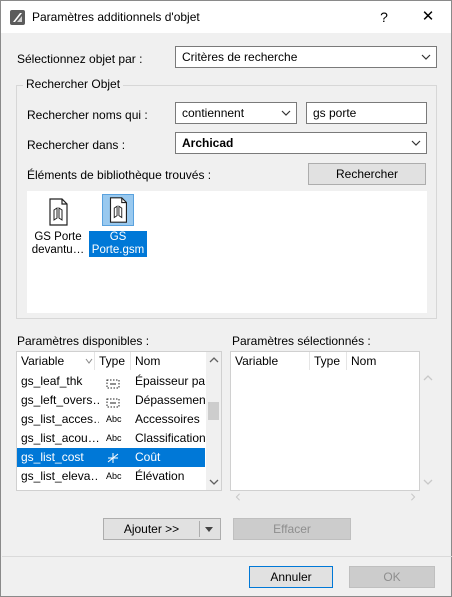 This screenshot has height=597, width=452. What do you see at coordinates (325, 497) in the screenshot?
I see `selected-list-hscrollbar` at bounding box center [325, 497].